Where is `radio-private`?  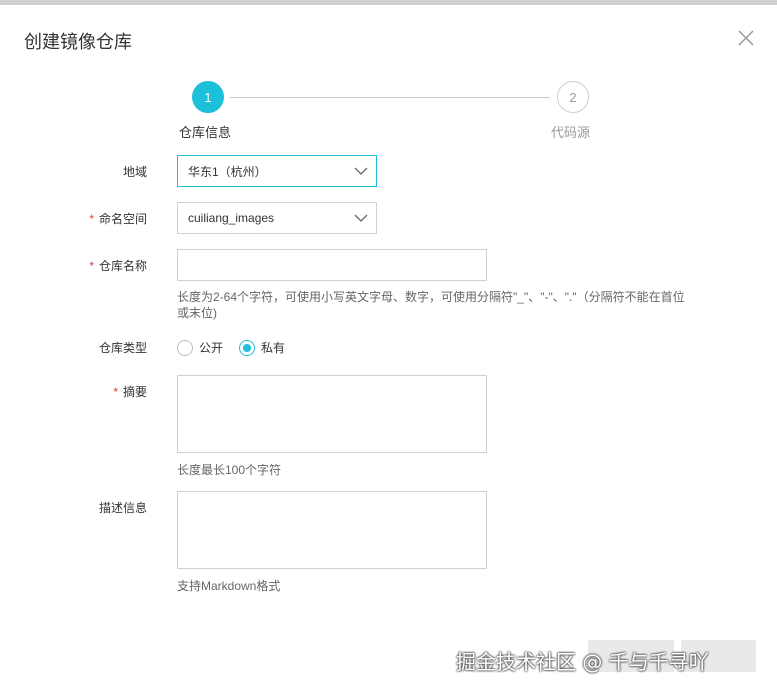 radio-private is located at coordinates (247, 347).